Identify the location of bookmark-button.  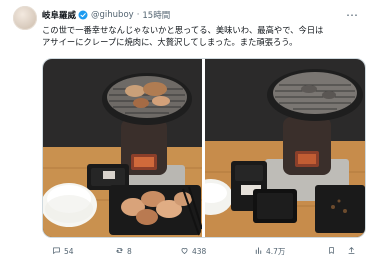
(331, 251).